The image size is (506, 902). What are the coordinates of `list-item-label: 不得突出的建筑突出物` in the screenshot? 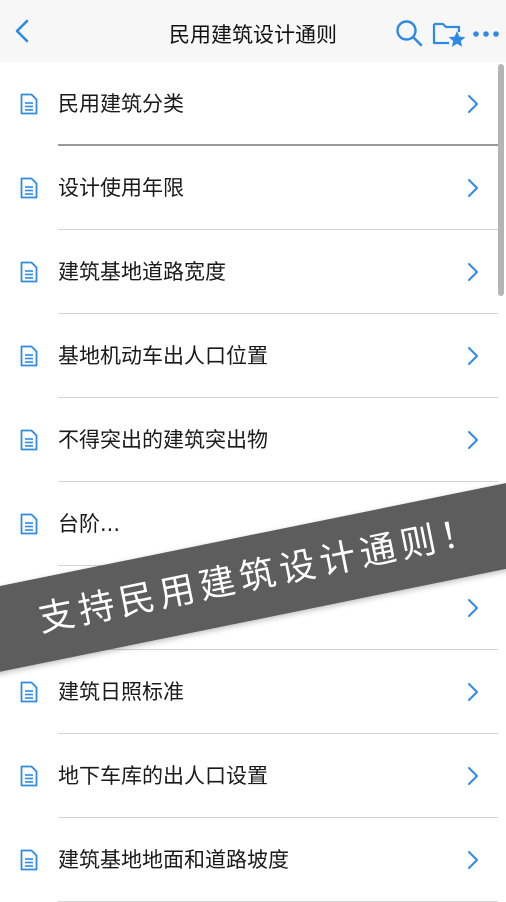 It's located at (163, 440).